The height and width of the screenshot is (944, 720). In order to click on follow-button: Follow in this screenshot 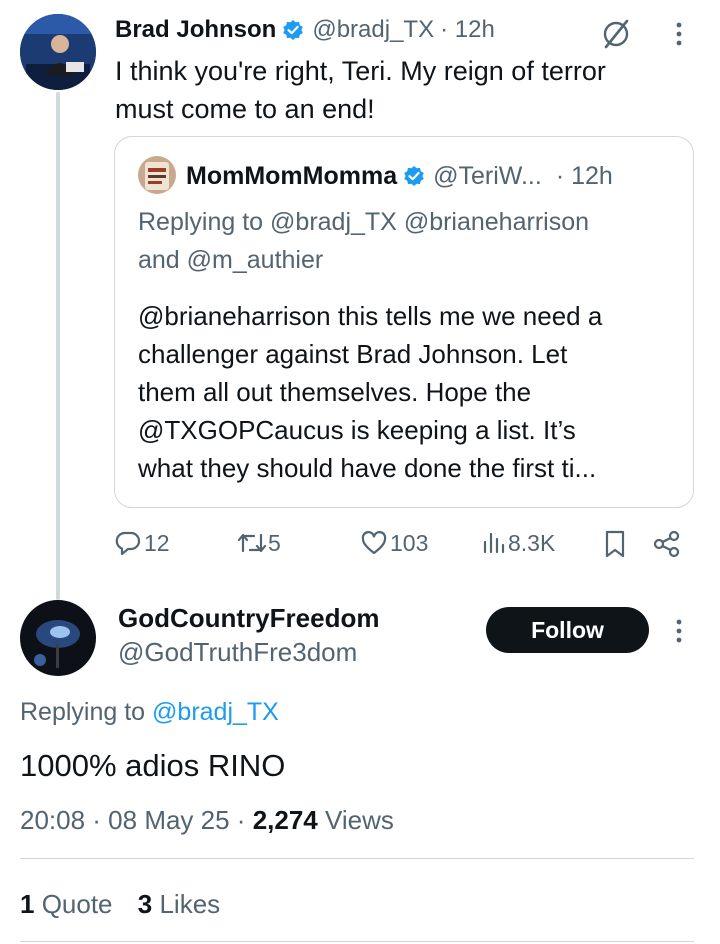, I will do `click(567, 630)`.